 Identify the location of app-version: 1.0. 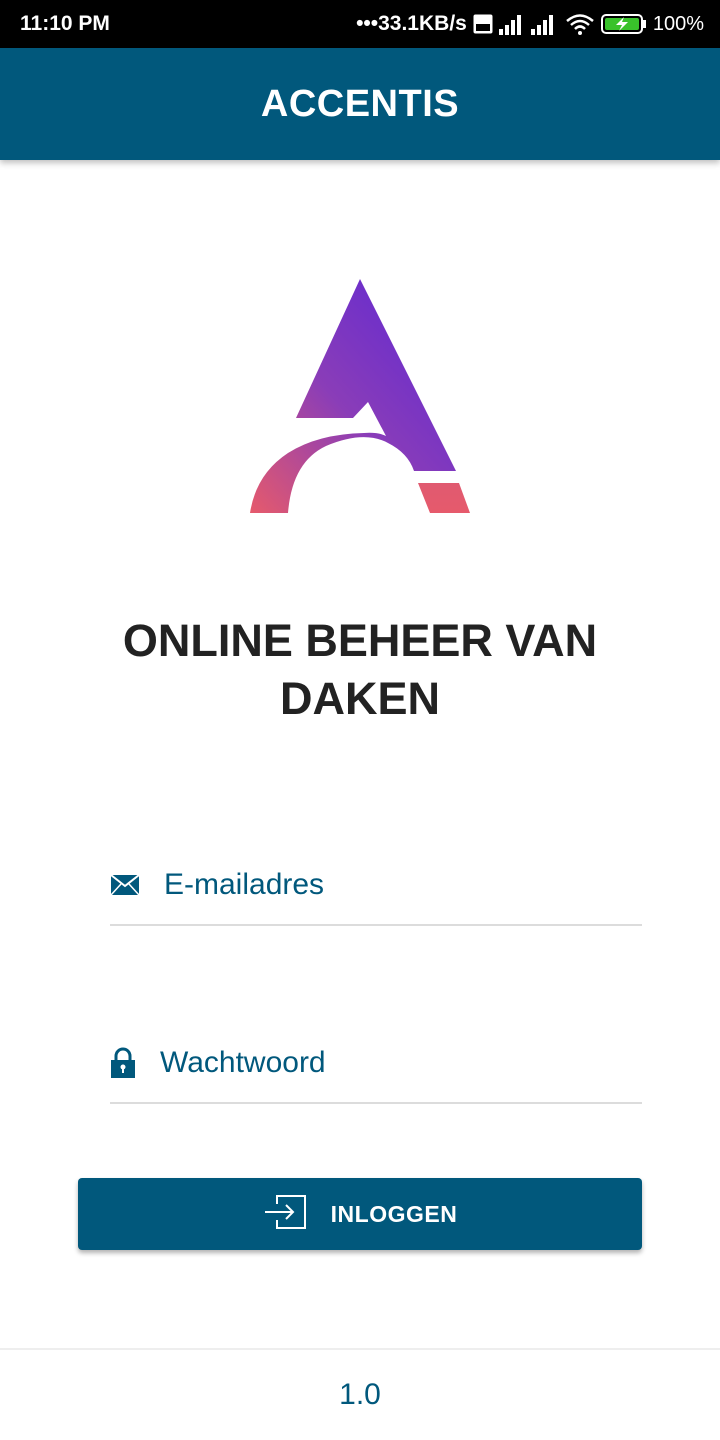
(360, 1394).